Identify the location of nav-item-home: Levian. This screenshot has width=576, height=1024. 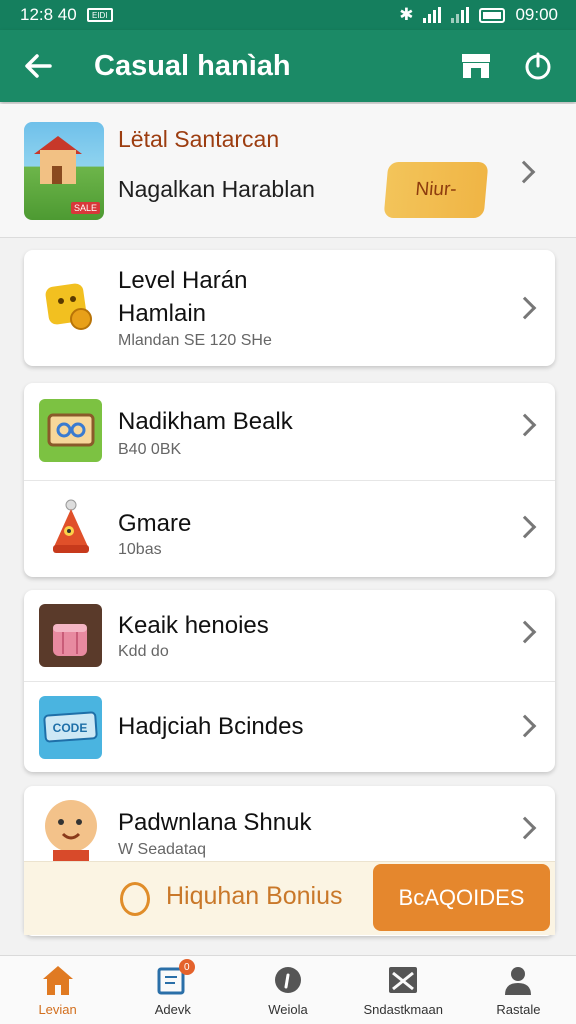
(57, 990).